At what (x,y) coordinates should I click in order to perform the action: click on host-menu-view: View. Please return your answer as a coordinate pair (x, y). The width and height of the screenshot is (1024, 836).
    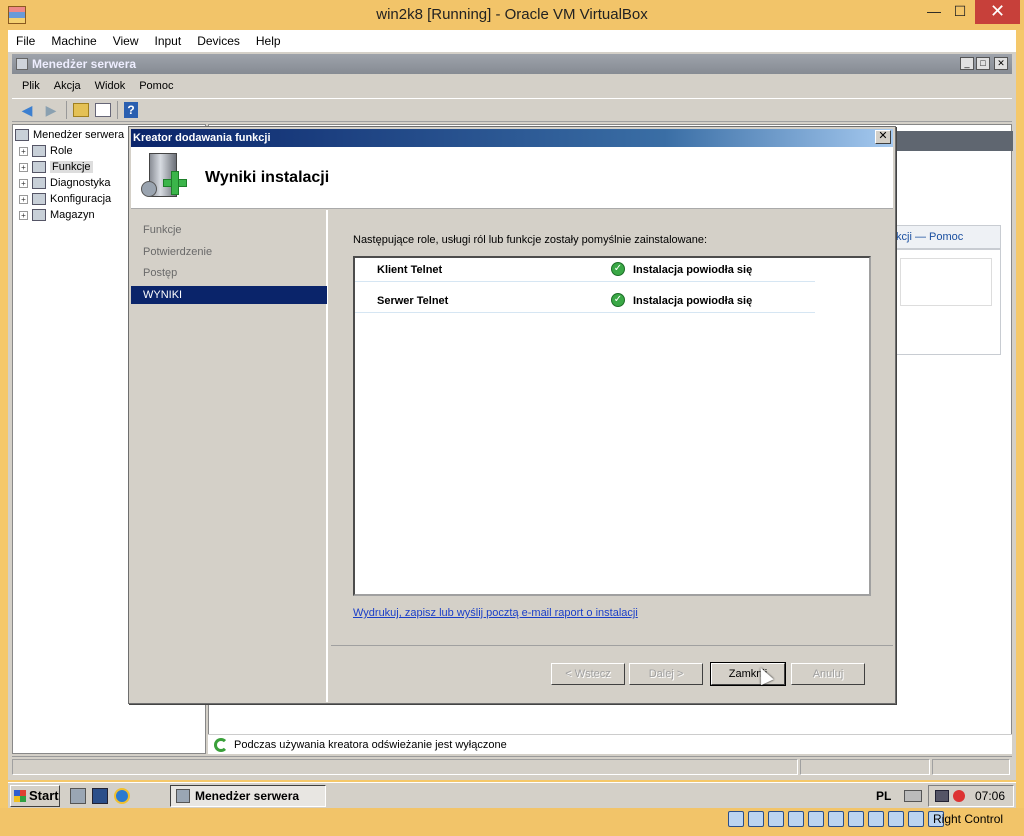
    Looking at the image, I should click on (126, 41).